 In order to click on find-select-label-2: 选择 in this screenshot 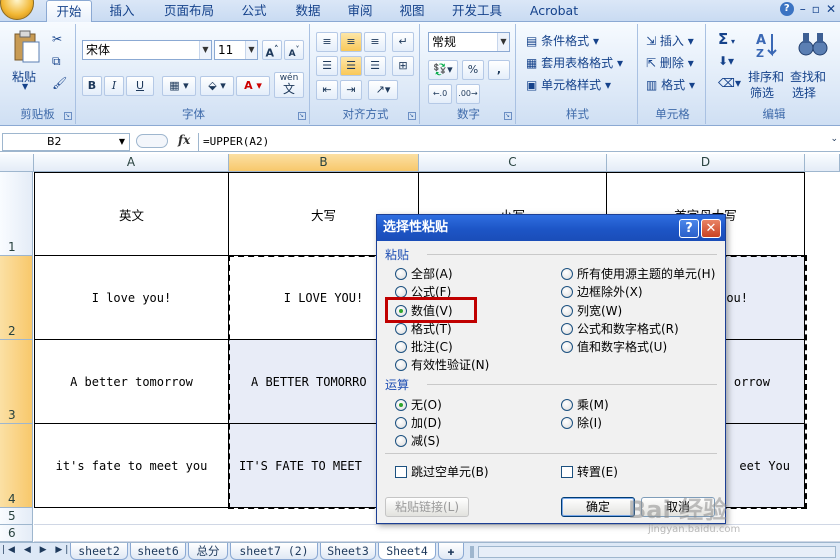, I will do `click(804, 92)`.